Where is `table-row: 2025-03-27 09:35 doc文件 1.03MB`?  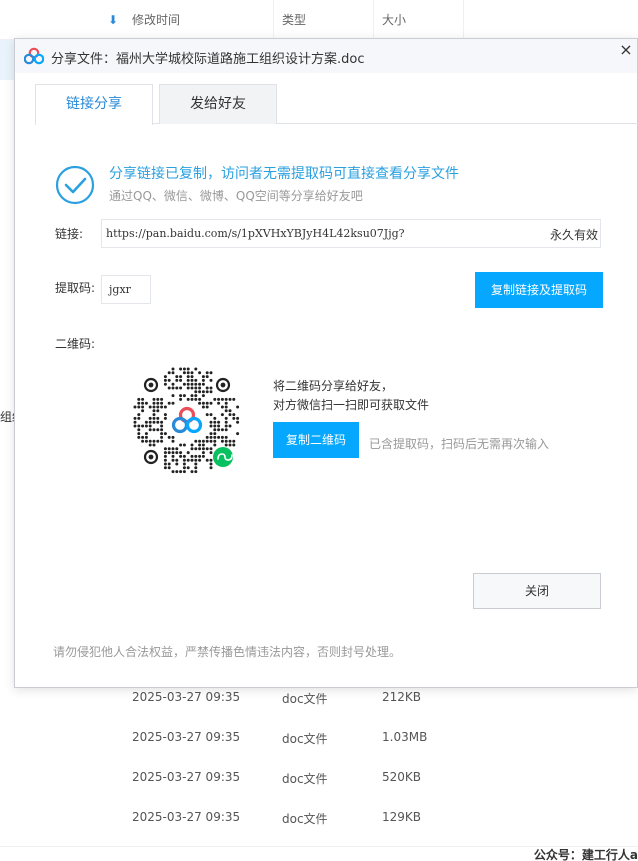
table-row: 2025-03-27 09:35 doc文件 1.03MB is located at coordinates (319, 738).